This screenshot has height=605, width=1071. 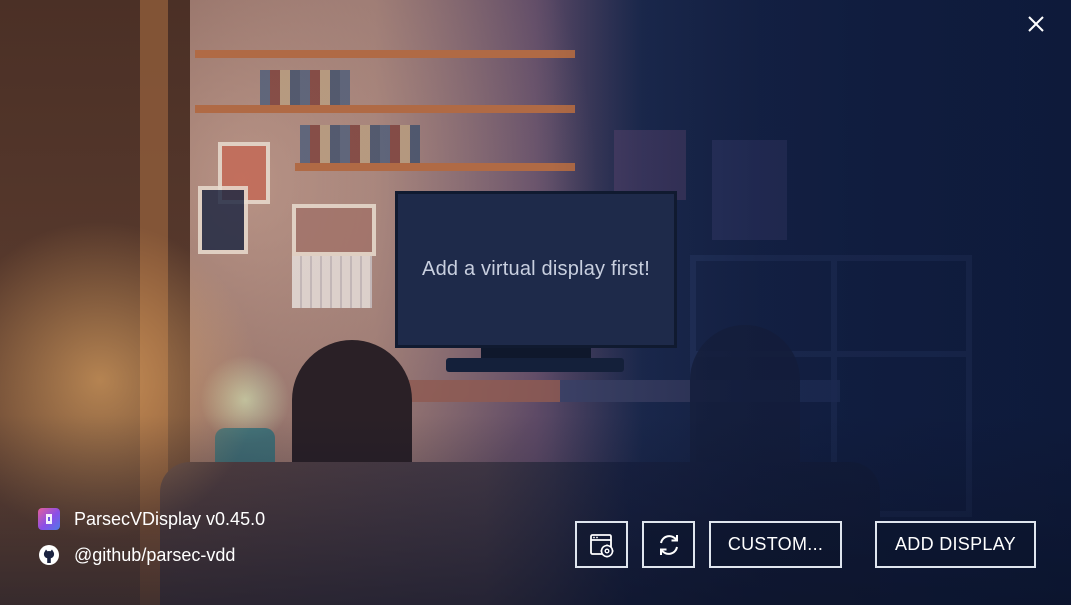 I want to click on virtual-display-preview: Add a virtual display first!, so click(x=536, y=269).